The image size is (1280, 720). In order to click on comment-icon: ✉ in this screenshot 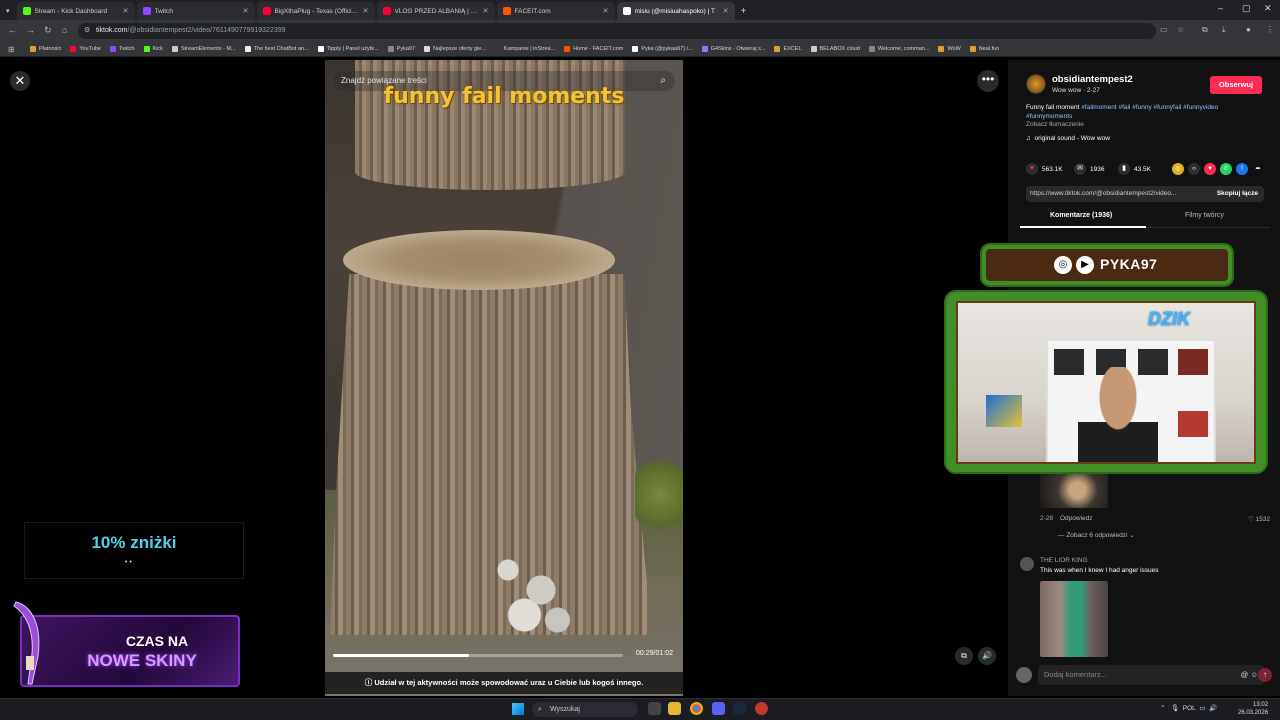, I will do `click(1080, 169)`.